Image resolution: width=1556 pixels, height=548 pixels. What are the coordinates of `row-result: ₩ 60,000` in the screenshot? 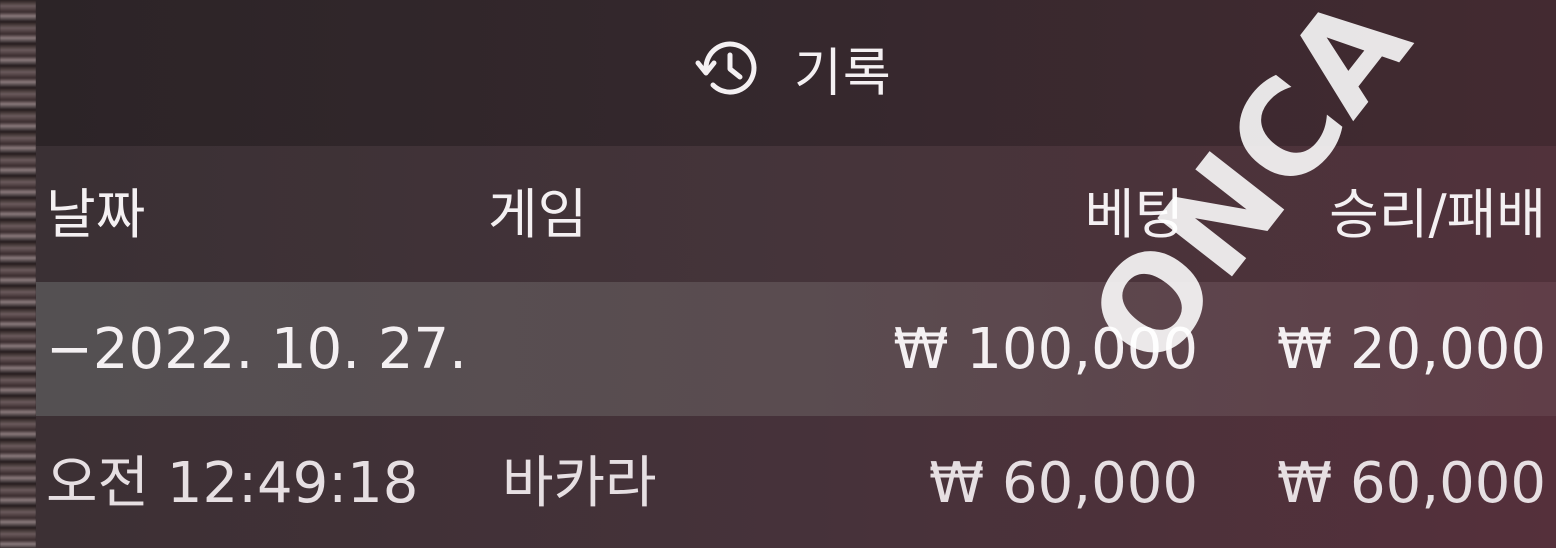 It's located at (1411, 483).